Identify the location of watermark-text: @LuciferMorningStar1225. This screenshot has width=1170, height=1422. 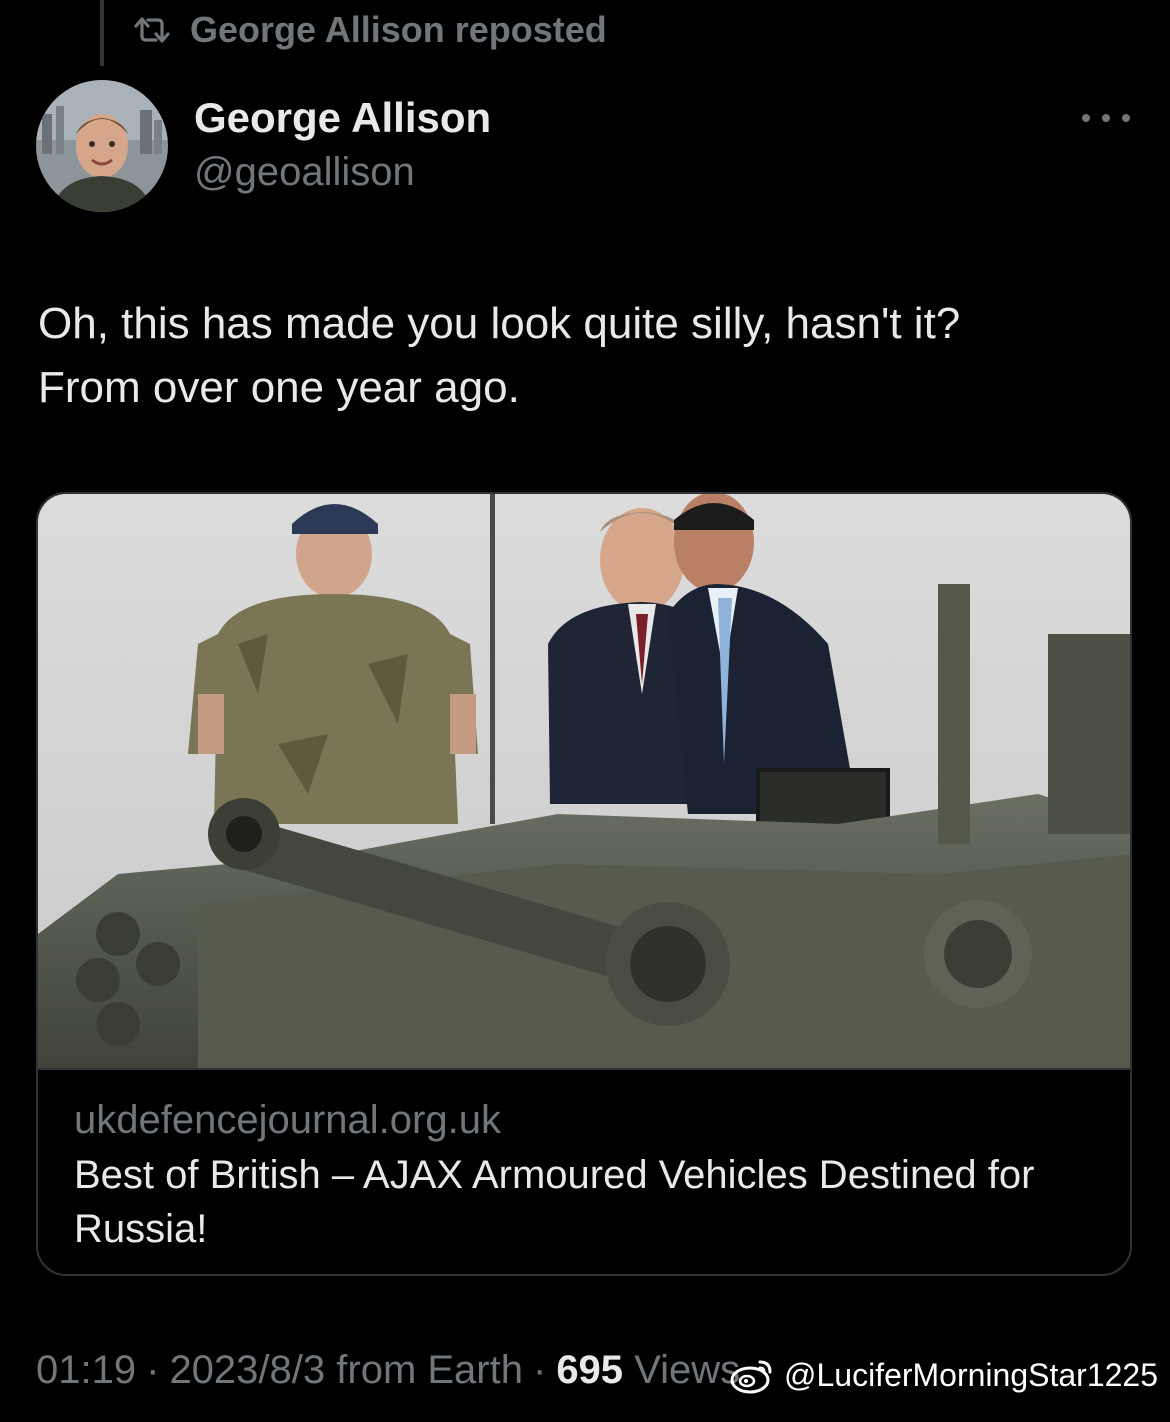
(970, 1374).